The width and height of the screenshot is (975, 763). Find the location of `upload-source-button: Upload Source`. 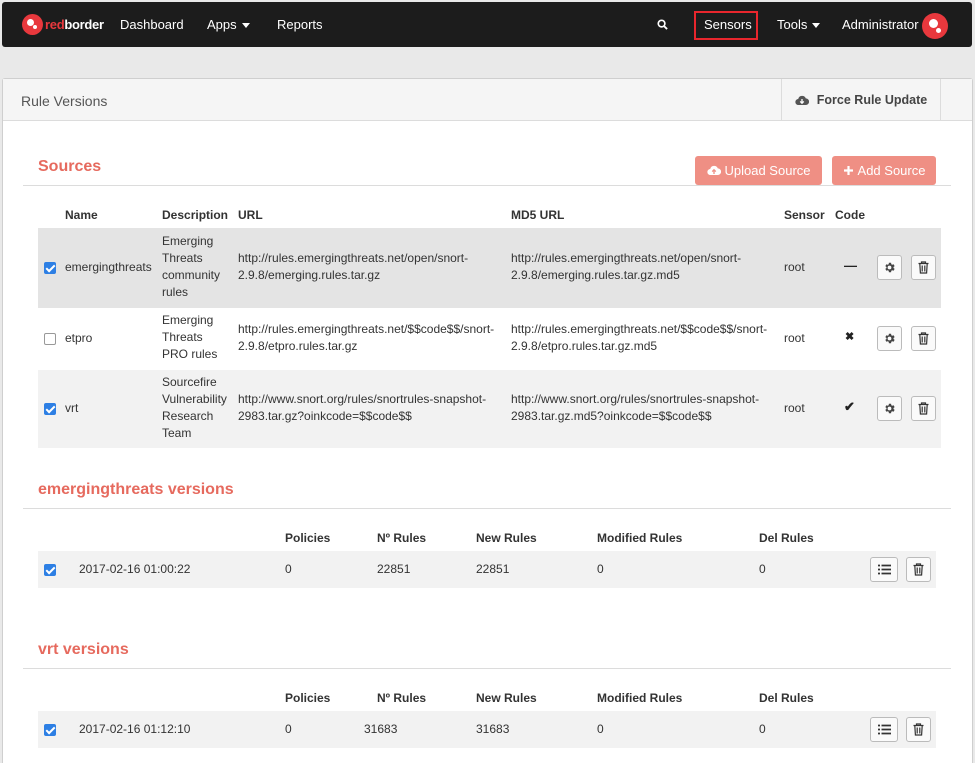

upload-source-button: Upload Source is located at coordinates (758, 170).